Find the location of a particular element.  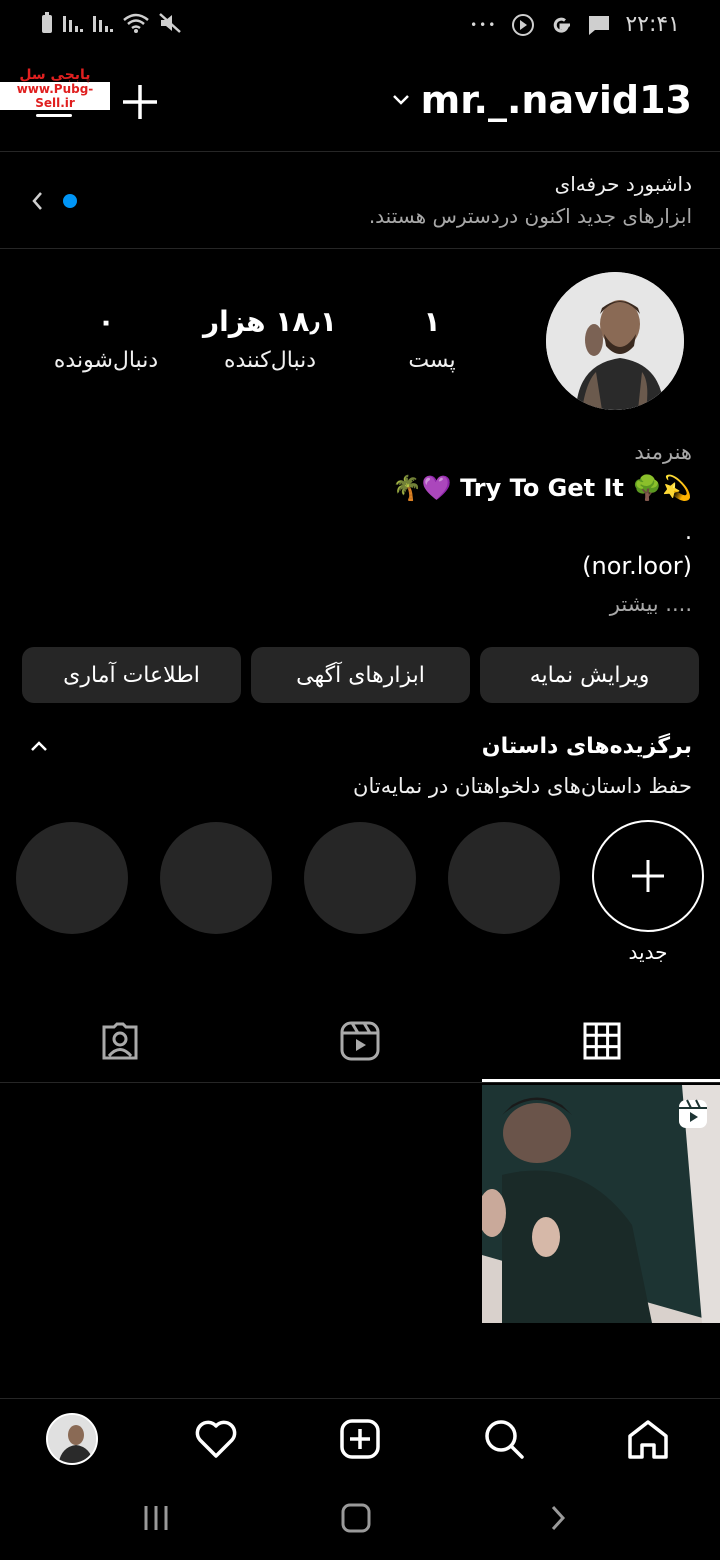

grid-icon is located at coordinates (602, 1041).